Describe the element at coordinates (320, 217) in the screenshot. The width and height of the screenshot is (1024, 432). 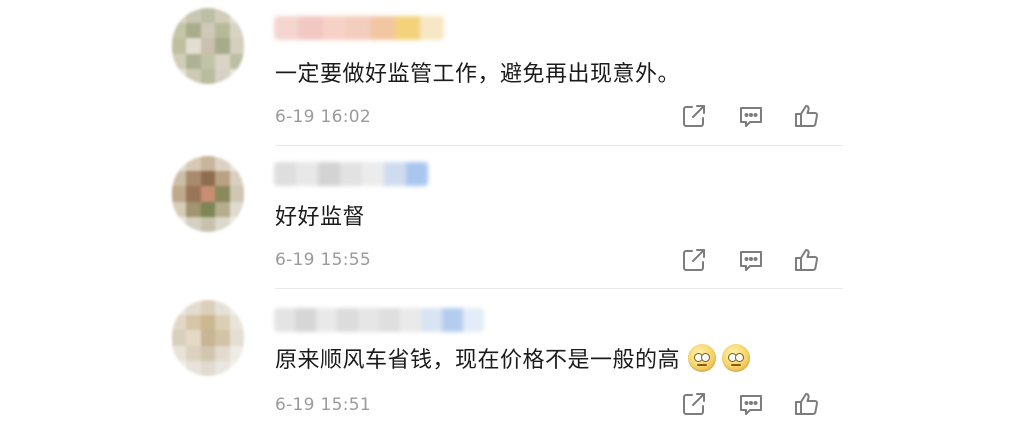
I see `comment-text: 好好监督` at that location.